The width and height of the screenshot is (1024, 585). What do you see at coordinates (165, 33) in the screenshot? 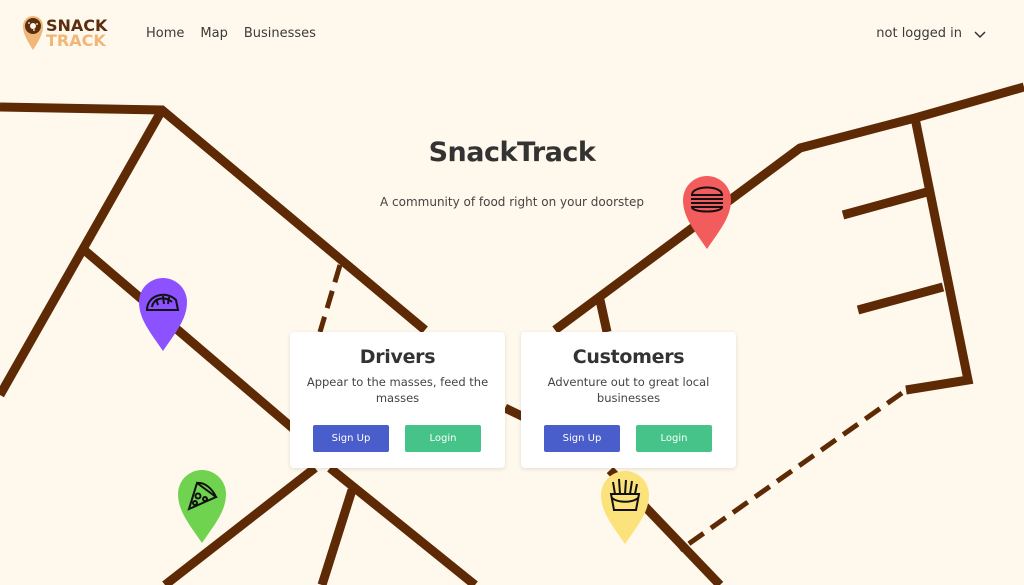
I see `nav-home-link: Home` at bounding box center [165, 33].